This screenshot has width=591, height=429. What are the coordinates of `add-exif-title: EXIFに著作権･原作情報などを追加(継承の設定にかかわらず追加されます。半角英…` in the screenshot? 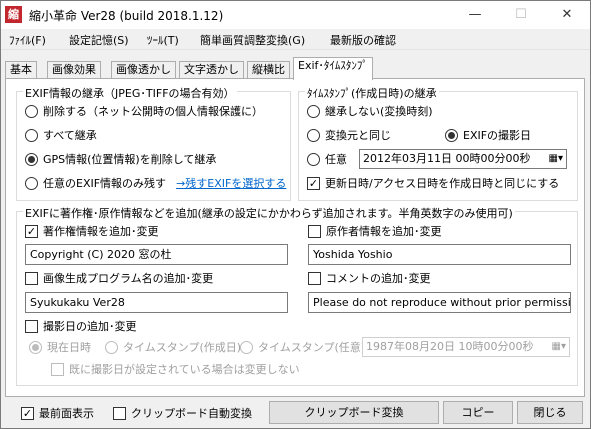 It's located at (269, 213).